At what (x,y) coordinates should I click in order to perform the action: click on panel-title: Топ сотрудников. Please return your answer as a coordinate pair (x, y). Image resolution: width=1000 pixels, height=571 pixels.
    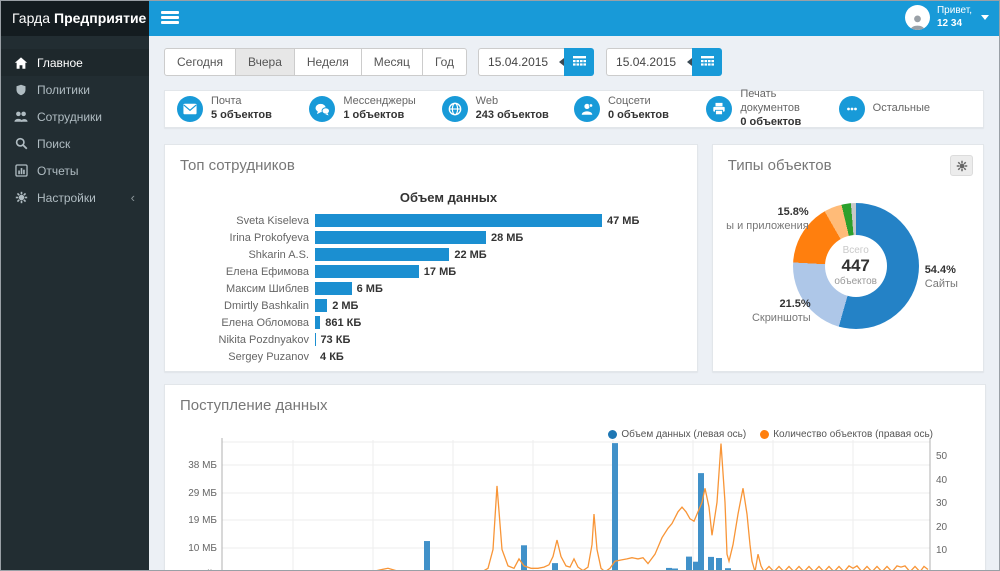
    Looking at the image, I should click on (237, 165).